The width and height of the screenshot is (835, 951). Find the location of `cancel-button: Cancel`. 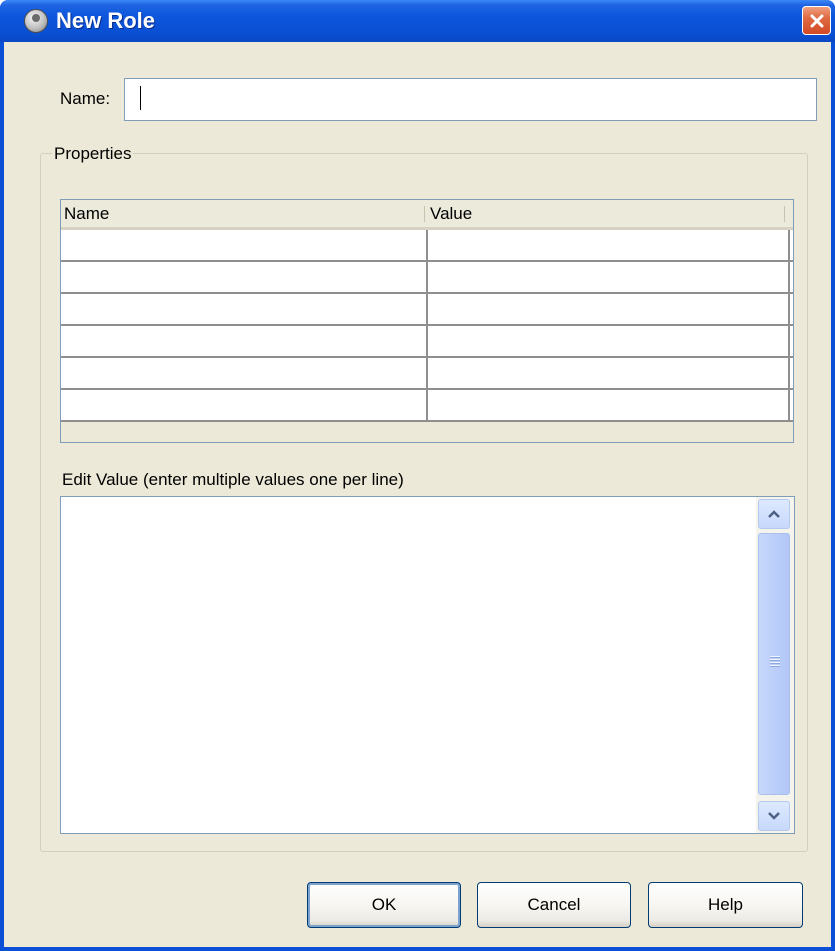

cancel-button: Cancel is located at coordinates (554, 905).